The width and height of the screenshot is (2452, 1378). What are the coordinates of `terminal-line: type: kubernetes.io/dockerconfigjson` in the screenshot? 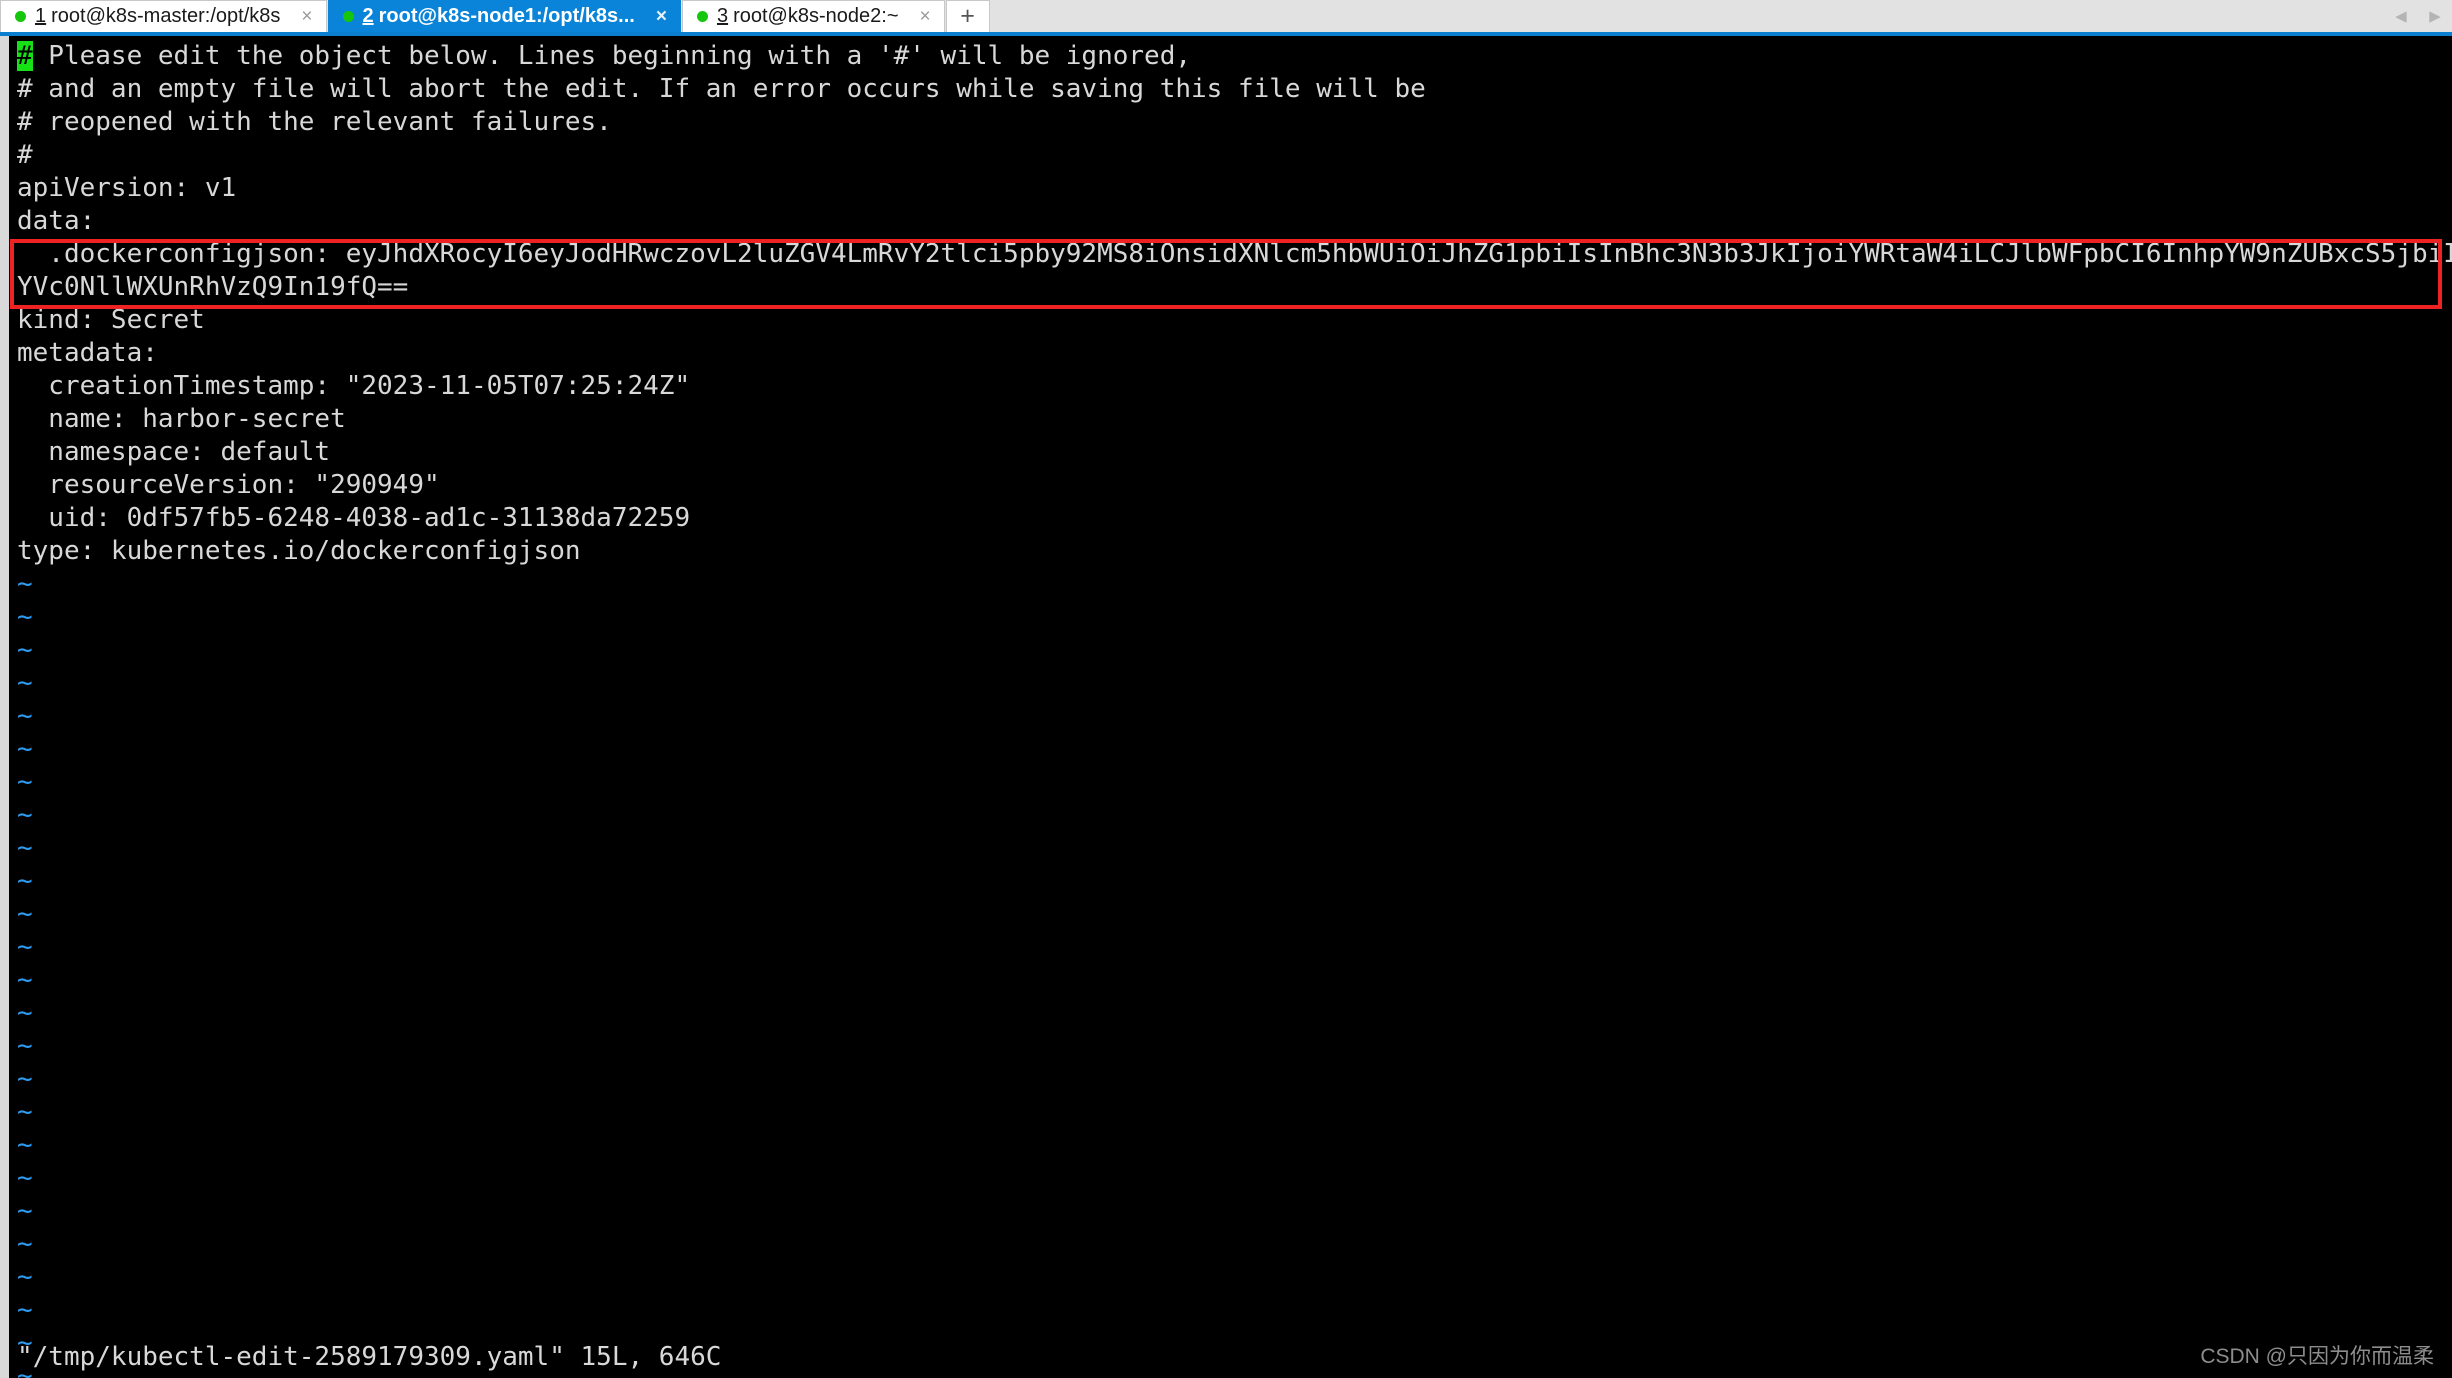 It's located at (299, 551).